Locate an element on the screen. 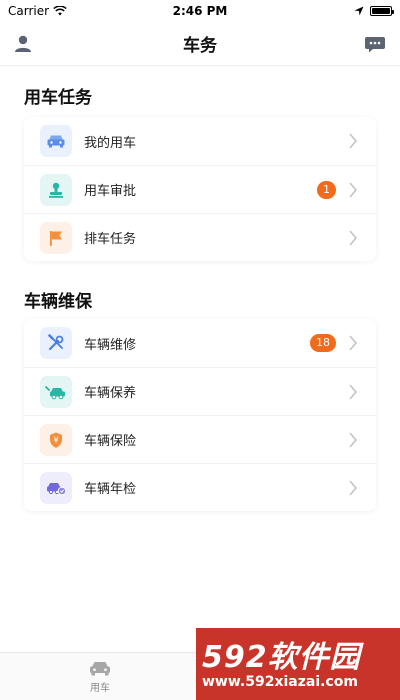  status-left: Carrier is located at coordinates (37, 11).